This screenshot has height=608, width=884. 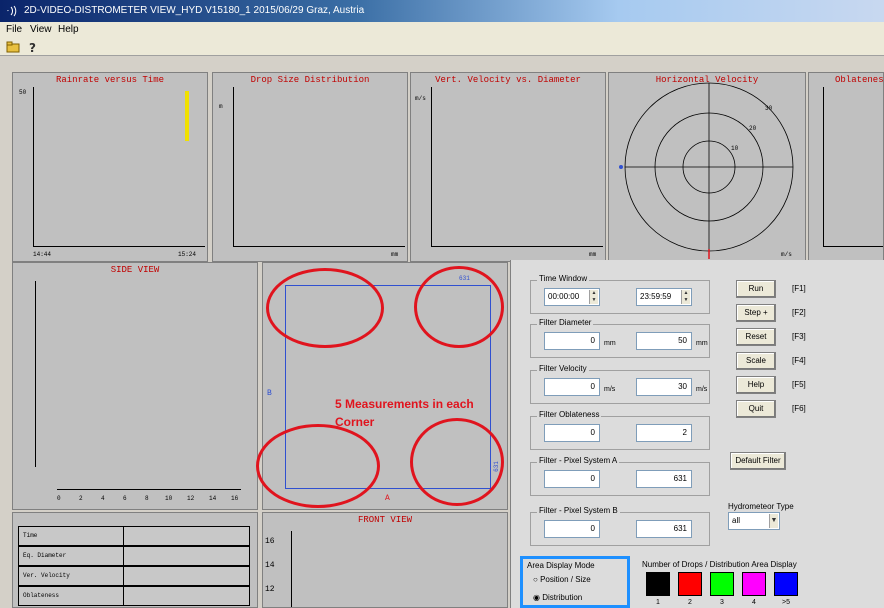 What do you see at coordinates (68, 29) in the screenshot?
I see `menu-help: Help` at bounding box center [68, 29].